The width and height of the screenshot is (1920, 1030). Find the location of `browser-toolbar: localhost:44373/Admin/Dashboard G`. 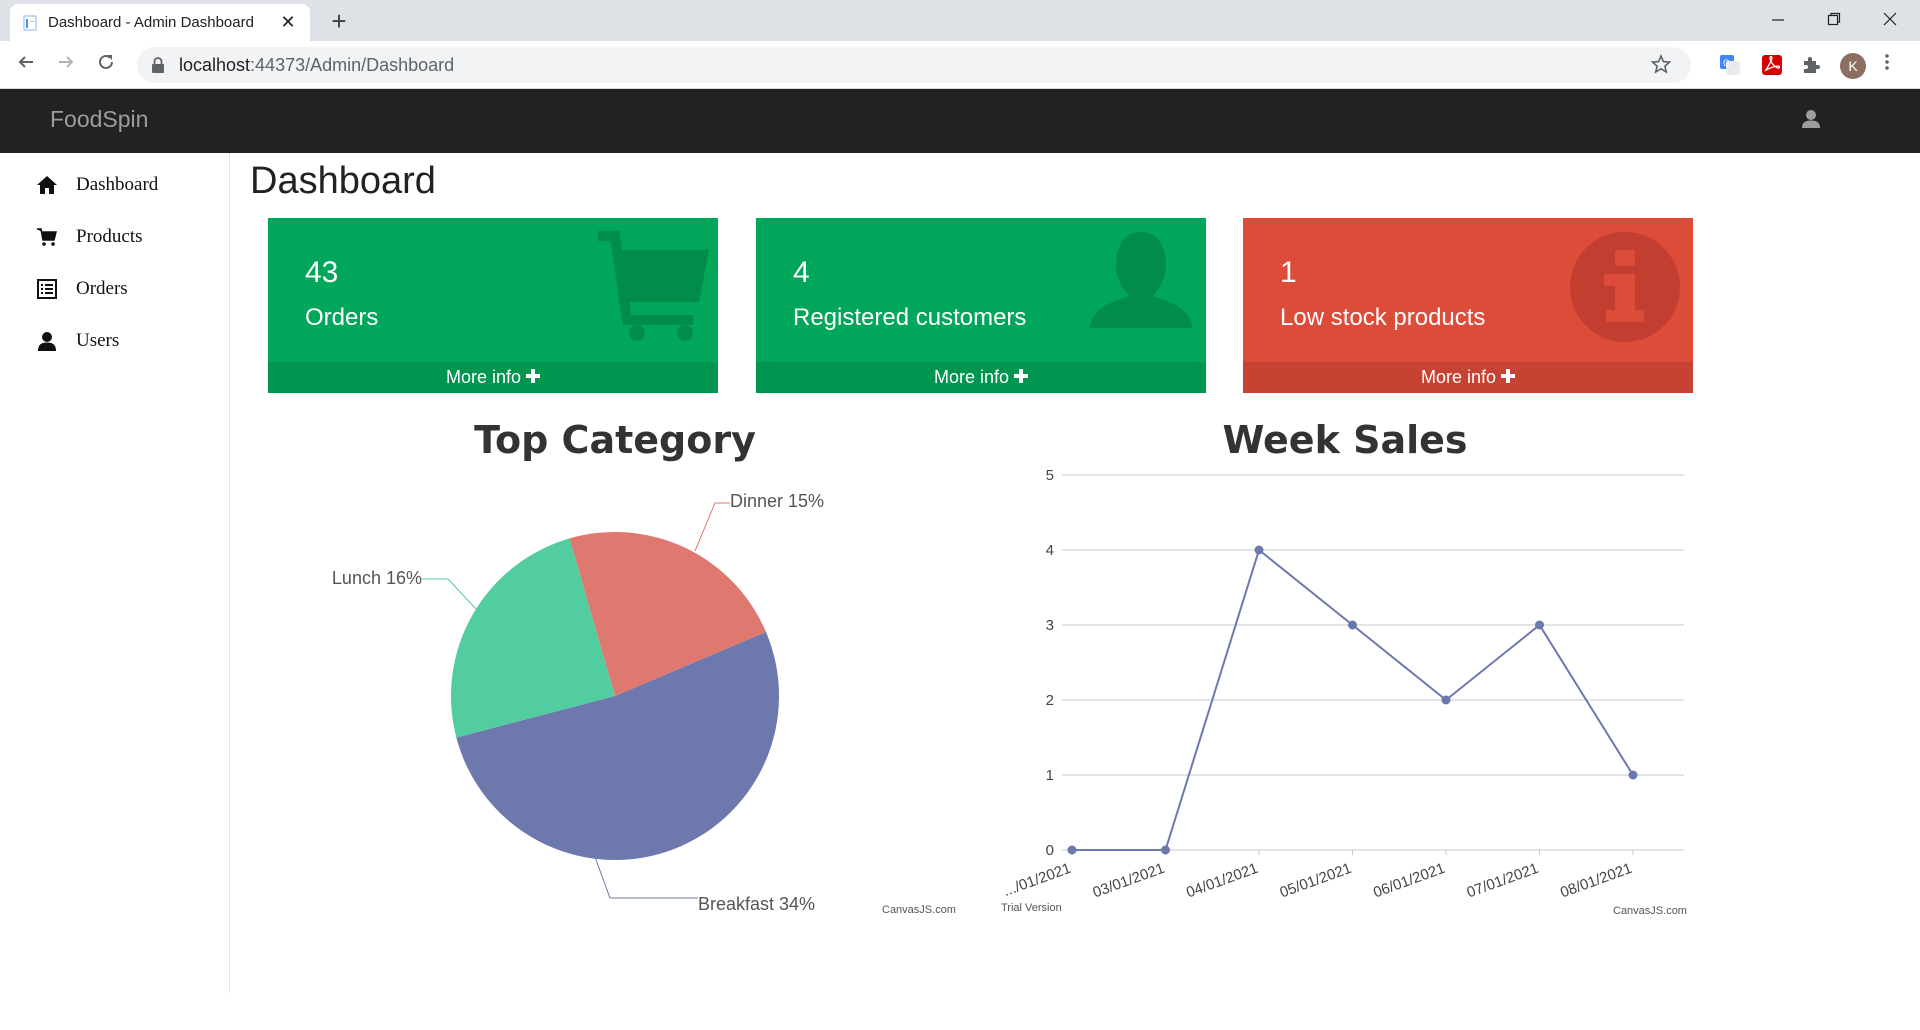

browser-toolbar: localhost:44373/Admin/Dashboard G is located at coordinates (960, 65).